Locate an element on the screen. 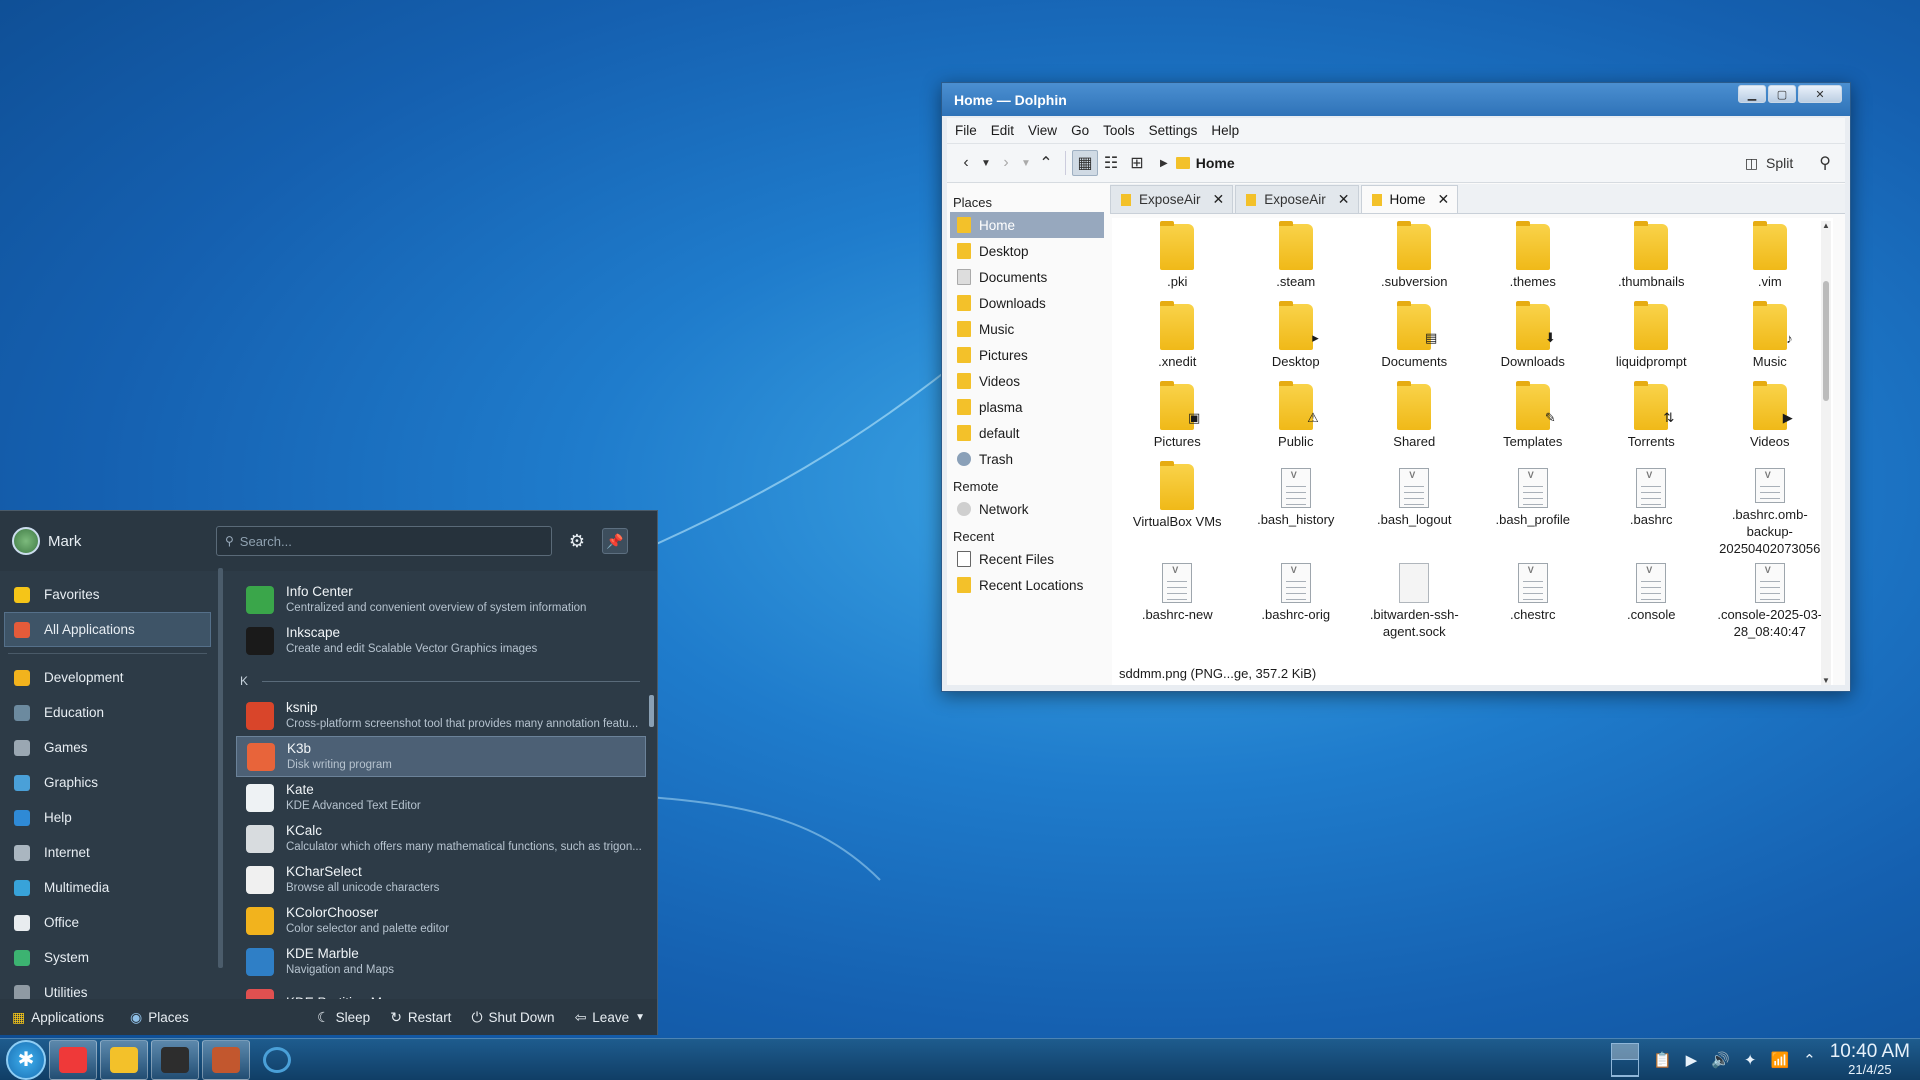 This screenshot has width=1920, height=1080. kde-connect-icon: ✦ is located at coordinates (1750, 1060).